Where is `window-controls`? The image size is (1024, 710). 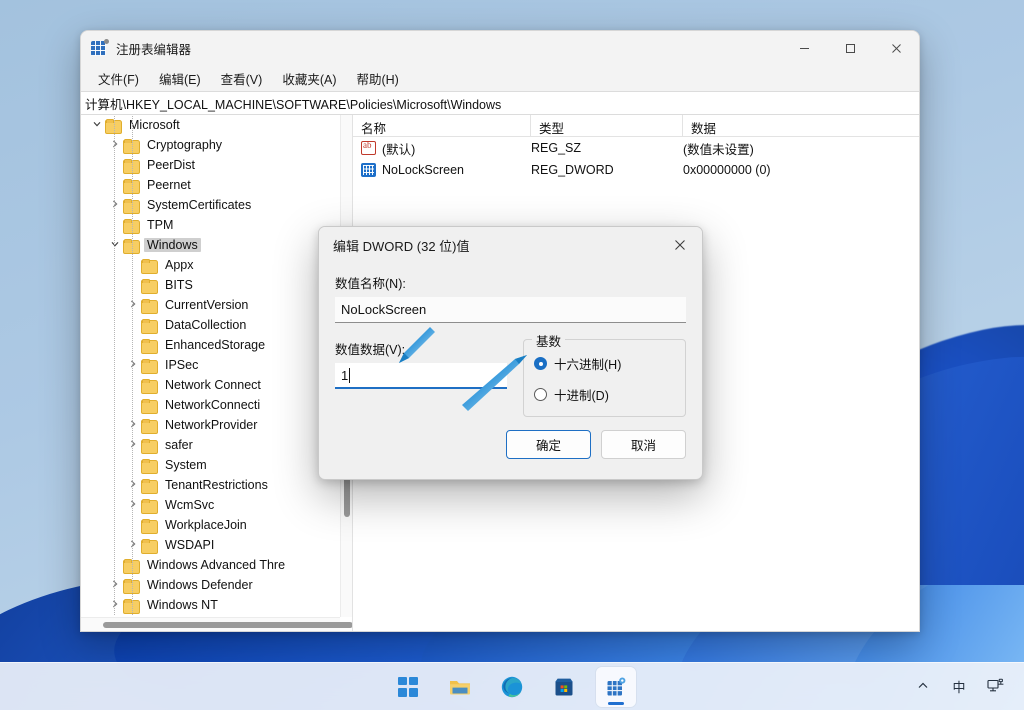 window-controls is located at coordinates (850, 48).